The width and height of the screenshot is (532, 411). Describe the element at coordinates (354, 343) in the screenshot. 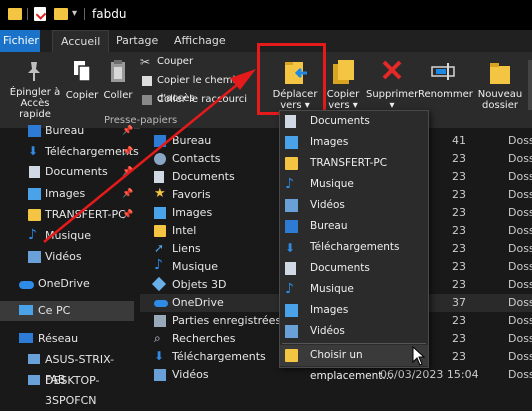

I see `dropdown-separator` at that location.